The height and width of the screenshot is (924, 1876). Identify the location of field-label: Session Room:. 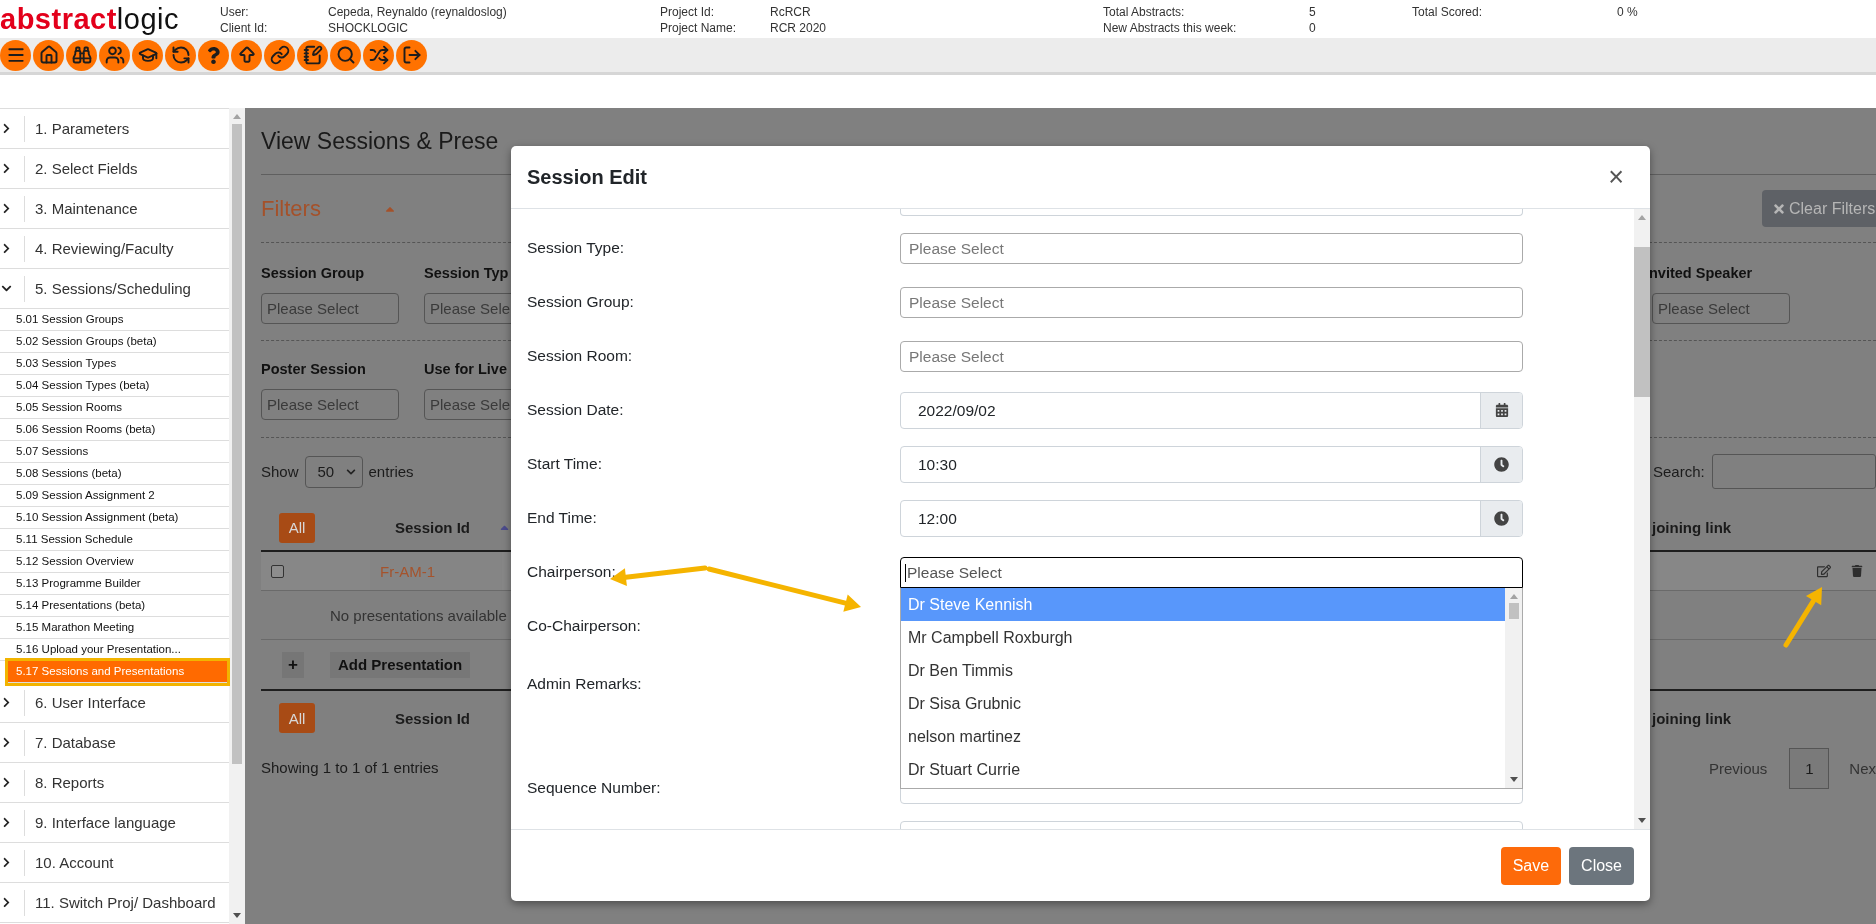
(580, 356).